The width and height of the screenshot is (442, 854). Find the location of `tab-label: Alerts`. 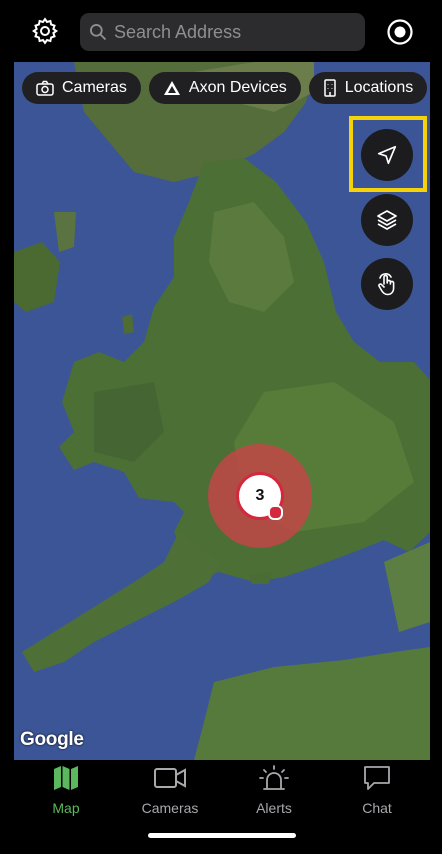

tab-label: Alerts is located at coordinates (274, 808).